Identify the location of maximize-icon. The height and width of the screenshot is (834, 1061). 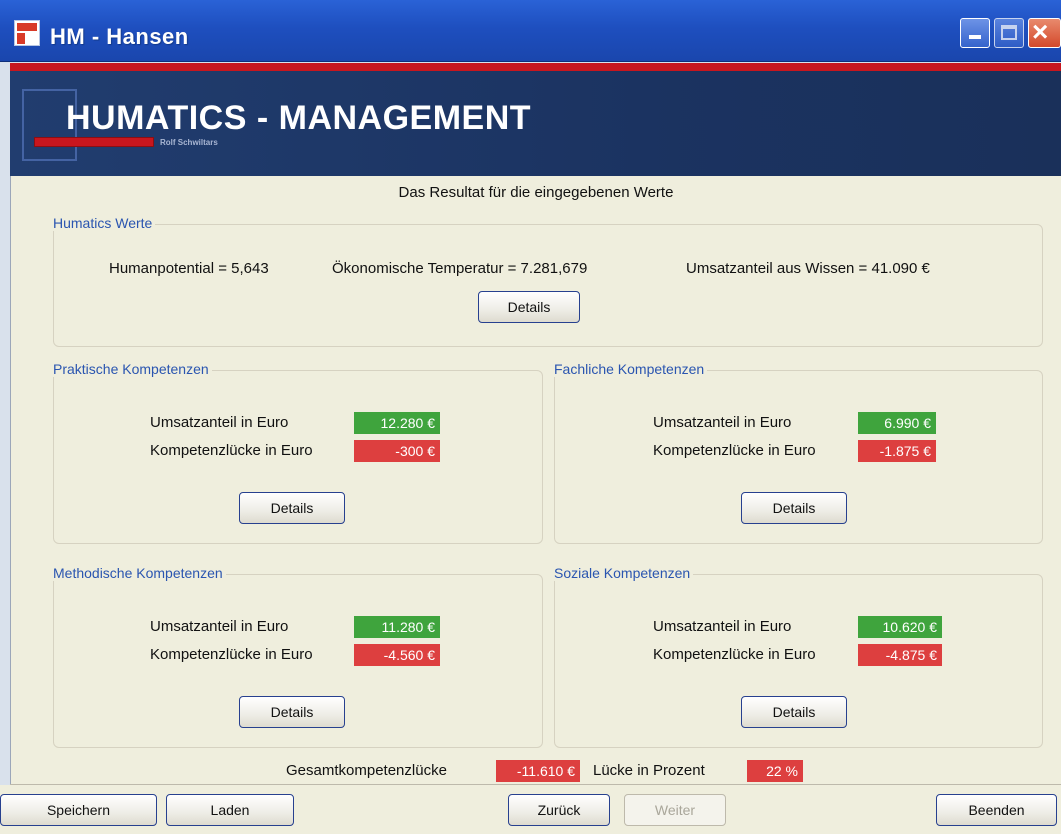
(1009, 32).